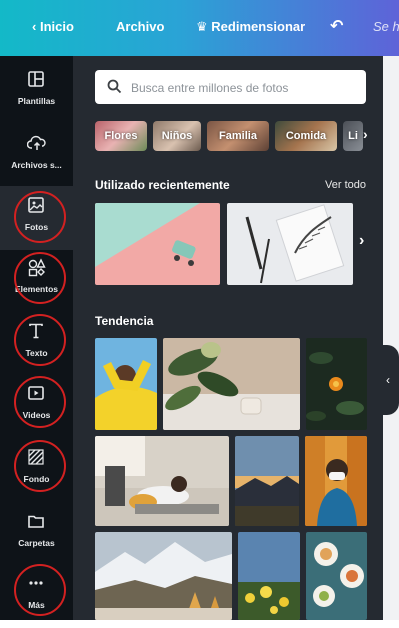 This screenshot has width=399, height=628. I want to click on trending-photo-yellow-flowers, so click(269, 576).